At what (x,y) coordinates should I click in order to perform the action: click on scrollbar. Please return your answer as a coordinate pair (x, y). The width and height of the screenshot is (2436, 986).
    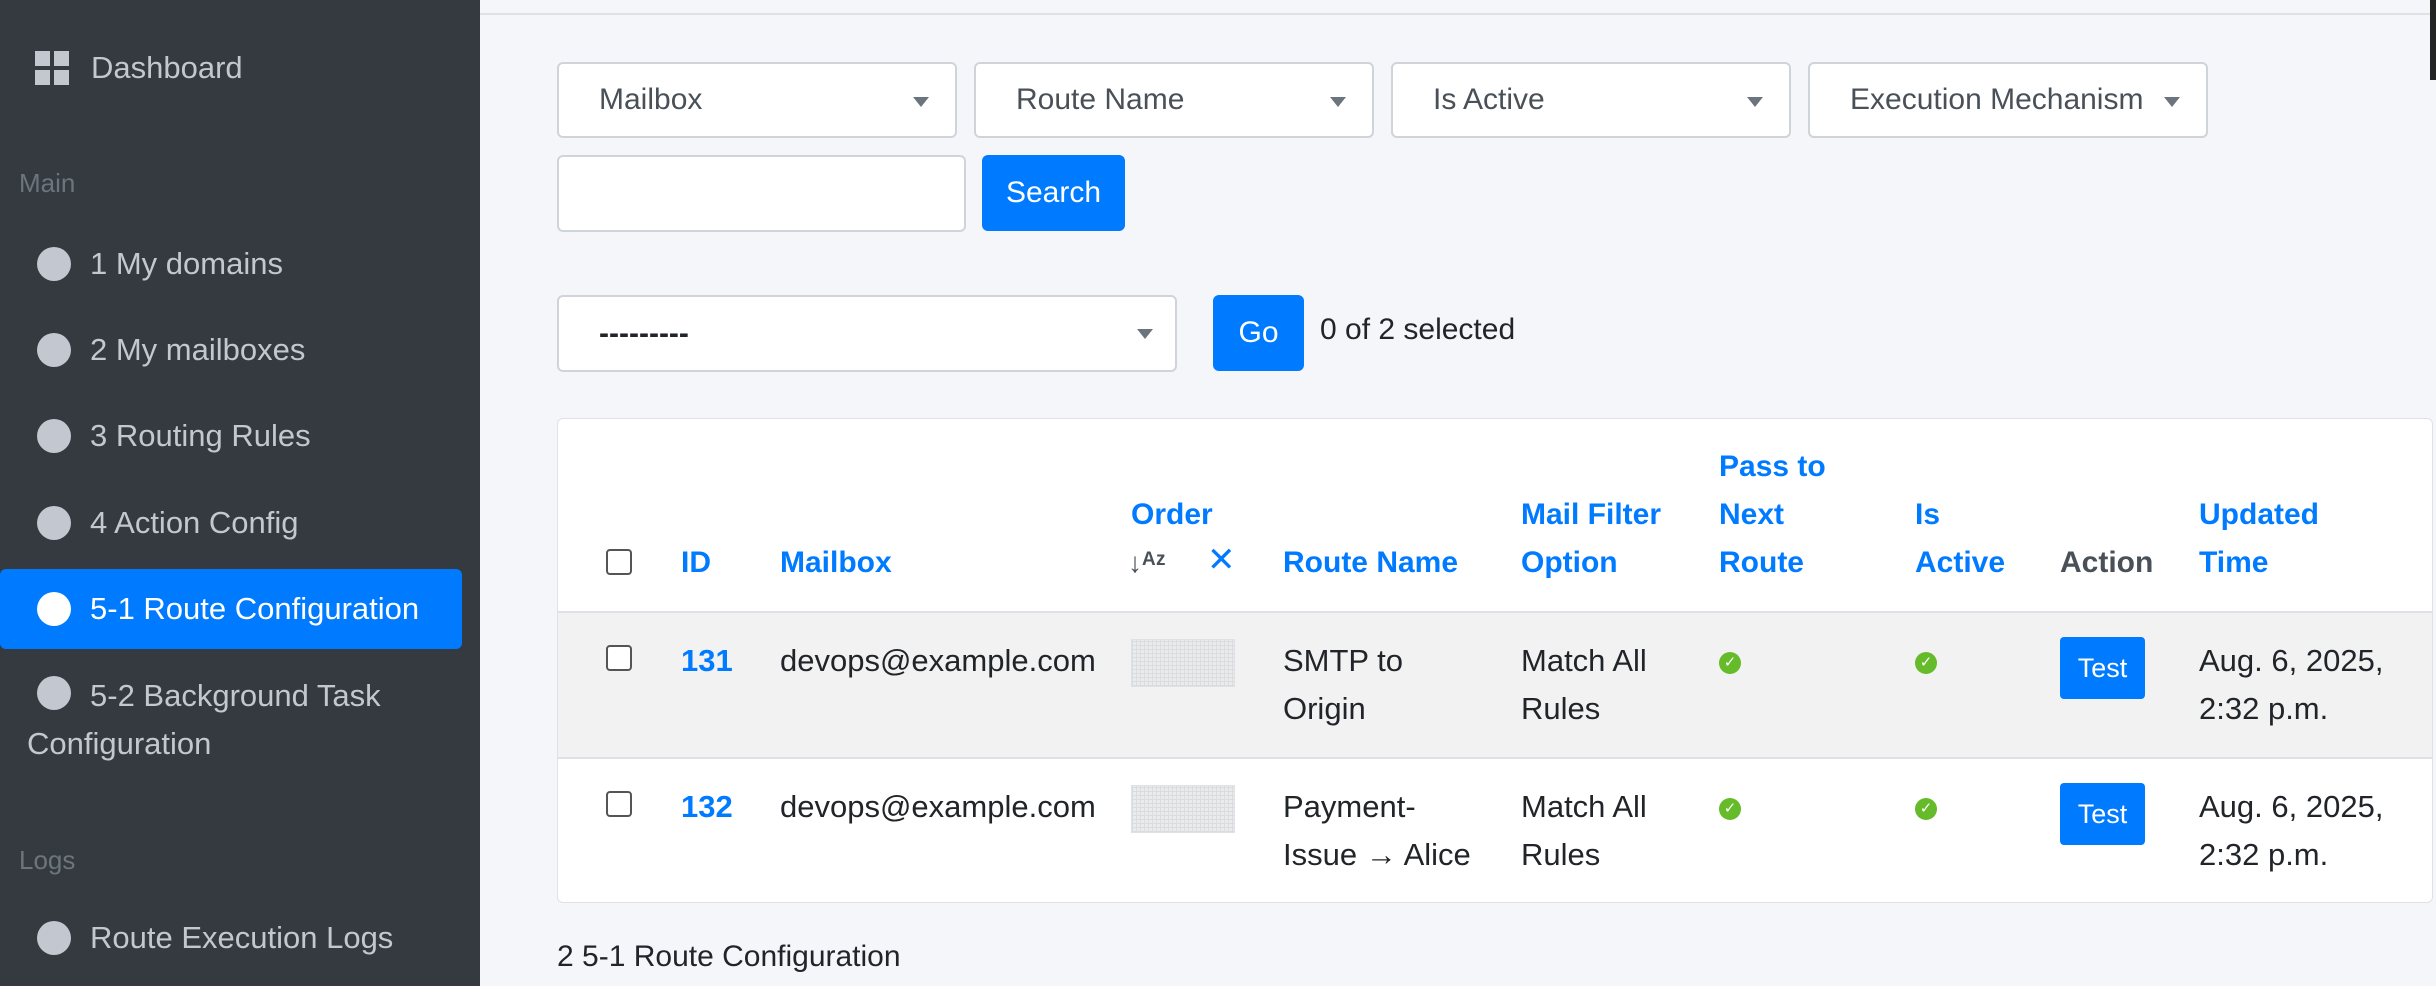
    Looking at the image, I should click on (2433, 40).